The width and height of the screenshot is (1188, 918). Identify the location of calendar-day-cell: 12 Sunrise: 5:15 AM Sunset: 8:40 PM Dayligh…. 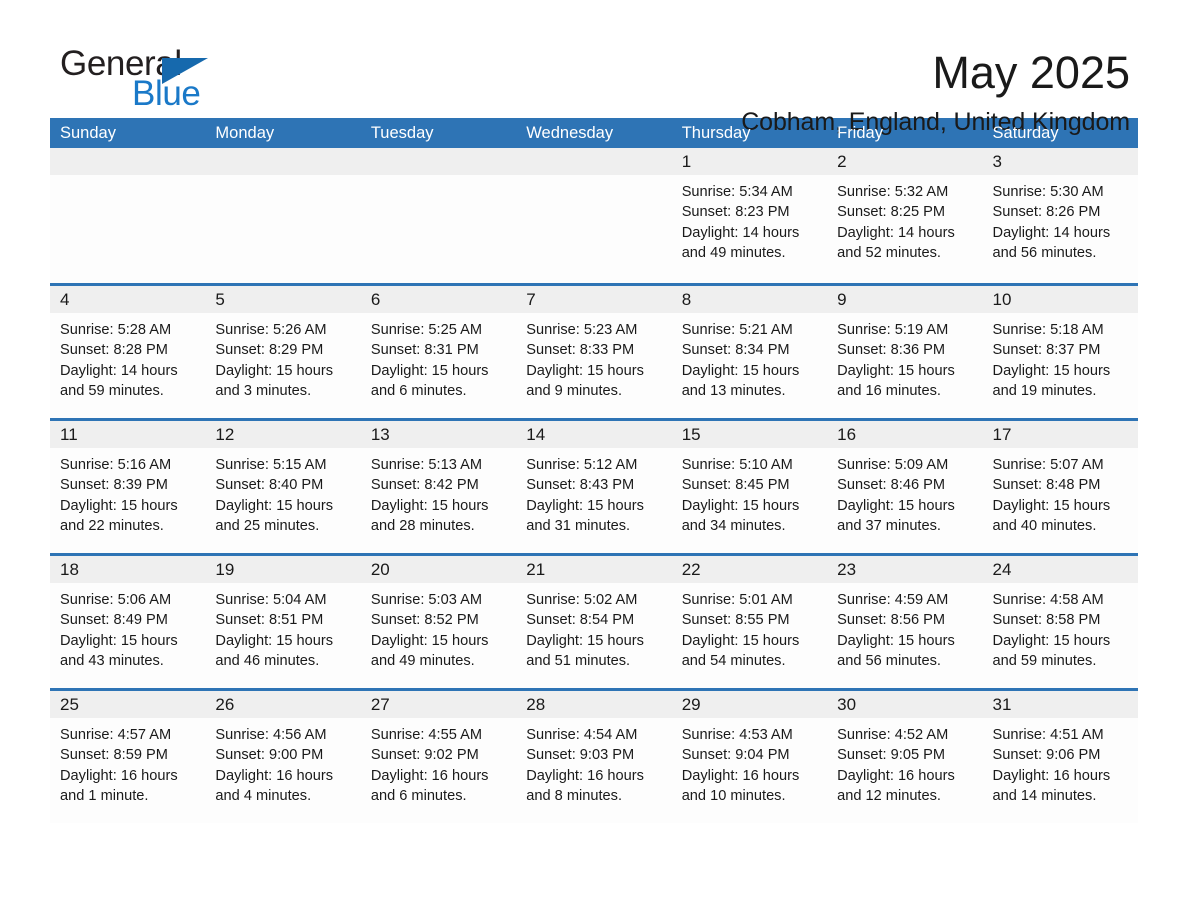
(283, 487).